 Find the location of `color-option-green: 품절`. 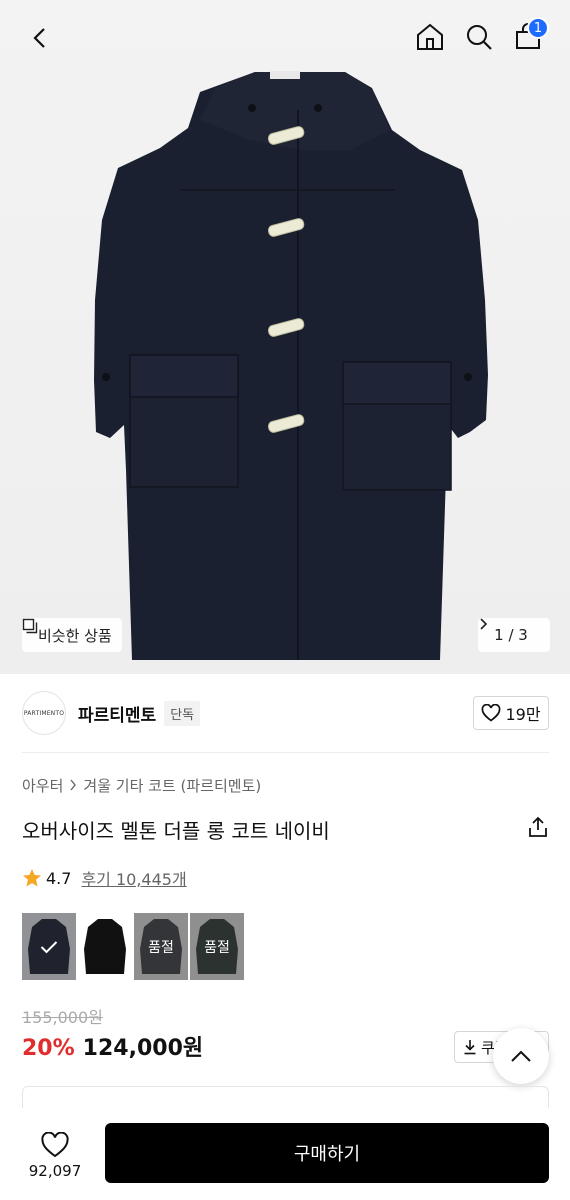

color-option-green: 품절 is located at coordinates (217, 946).